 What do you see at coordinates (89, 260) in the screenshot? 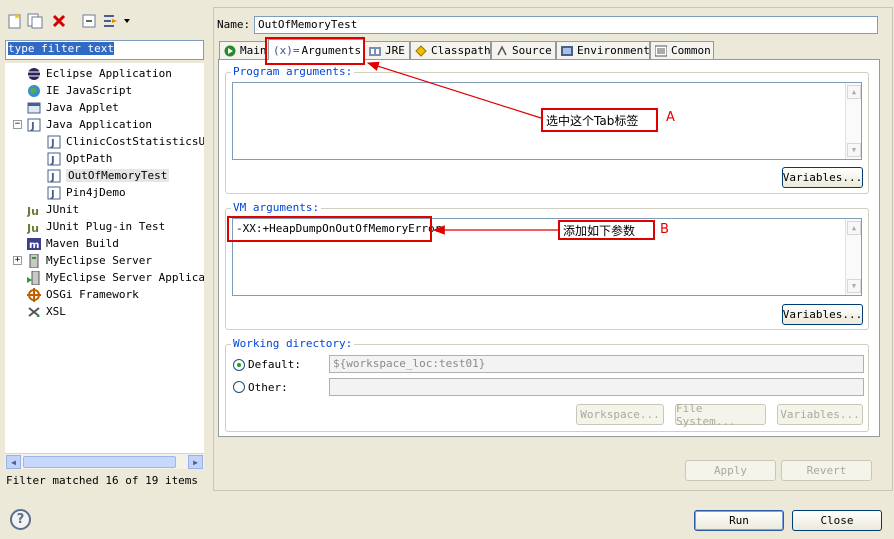
I see `tree-item-myeclipse-server: MyEclipse Server` at bounding box center [89, 260].